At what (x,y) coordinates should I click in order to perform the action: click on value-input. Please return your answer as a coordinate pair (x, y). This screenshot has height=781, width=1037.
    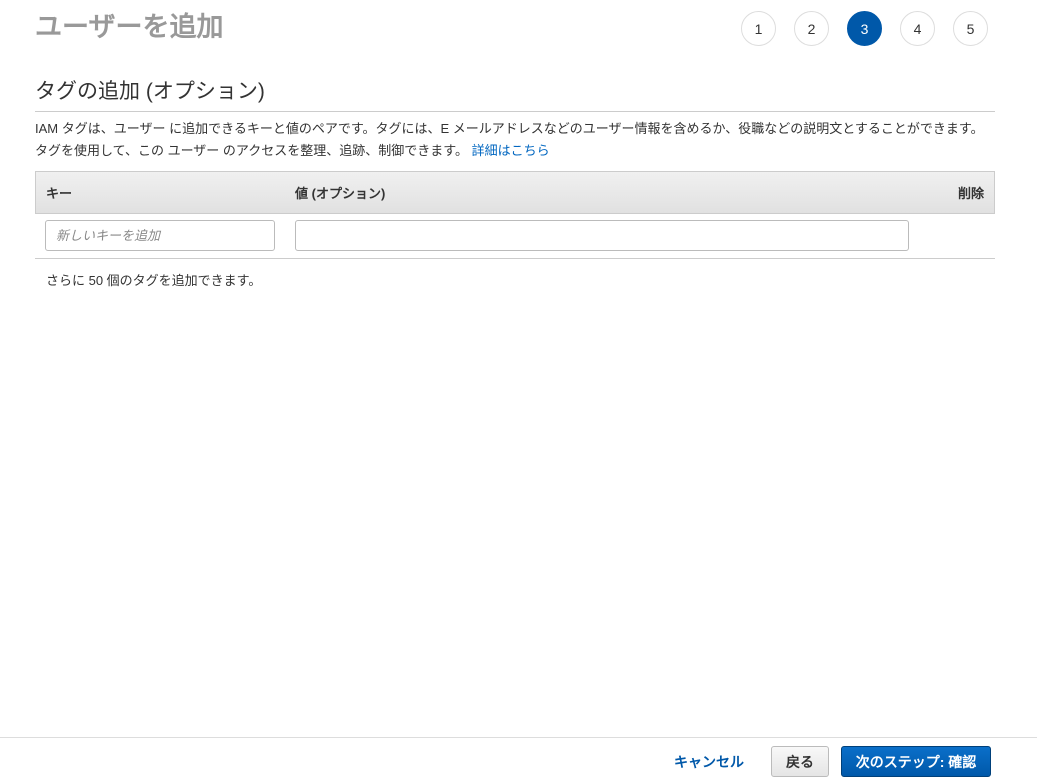
    Looking at the image, I should click on (602, 235).